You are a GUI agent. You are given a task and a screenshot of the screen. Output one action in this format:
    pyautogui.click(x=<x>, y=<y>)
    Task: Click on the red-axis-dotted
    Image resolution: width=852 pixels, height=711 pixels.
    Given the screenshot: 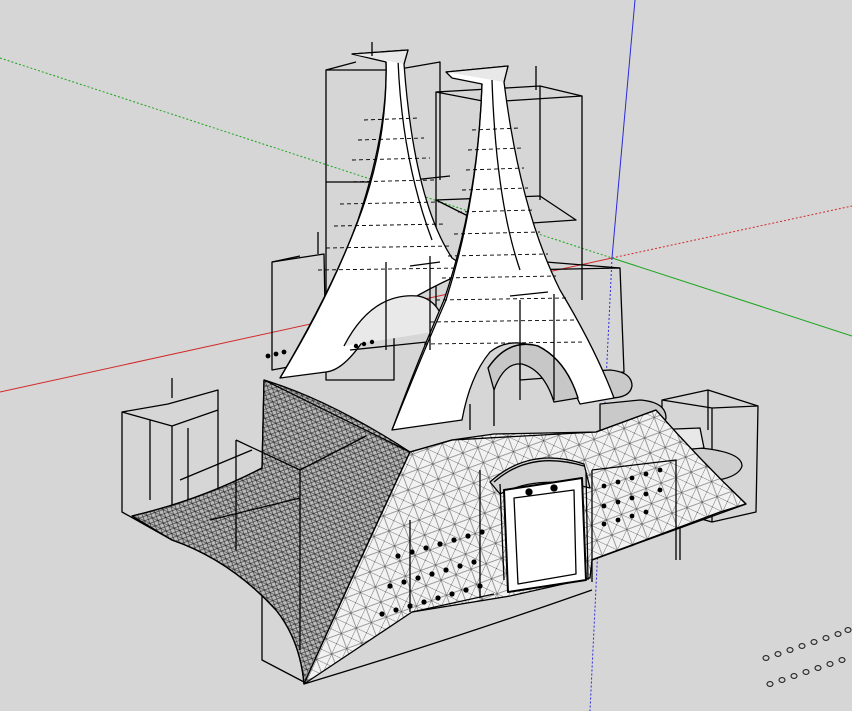 What is the action you would take?
    pyautogui.click(x=731, y=232)
    